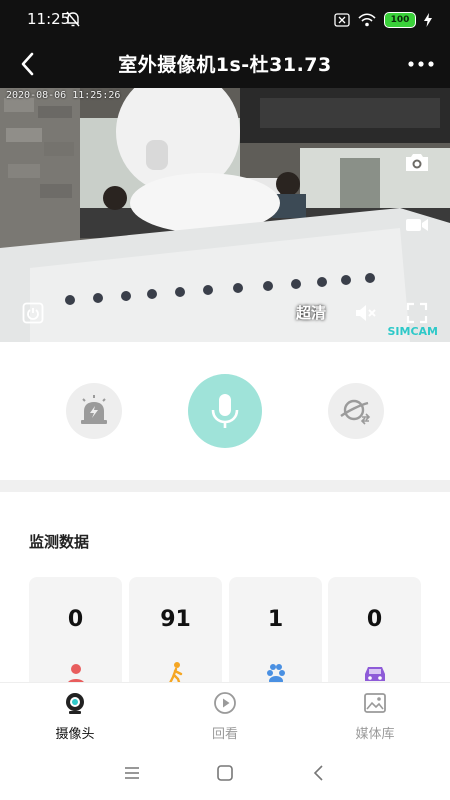 This screenshot has width=450, height=800. What do you see at coordinates (30, 64) in the screenshot?
I see `back-arrow-icon` at bounding box center [30, 64].